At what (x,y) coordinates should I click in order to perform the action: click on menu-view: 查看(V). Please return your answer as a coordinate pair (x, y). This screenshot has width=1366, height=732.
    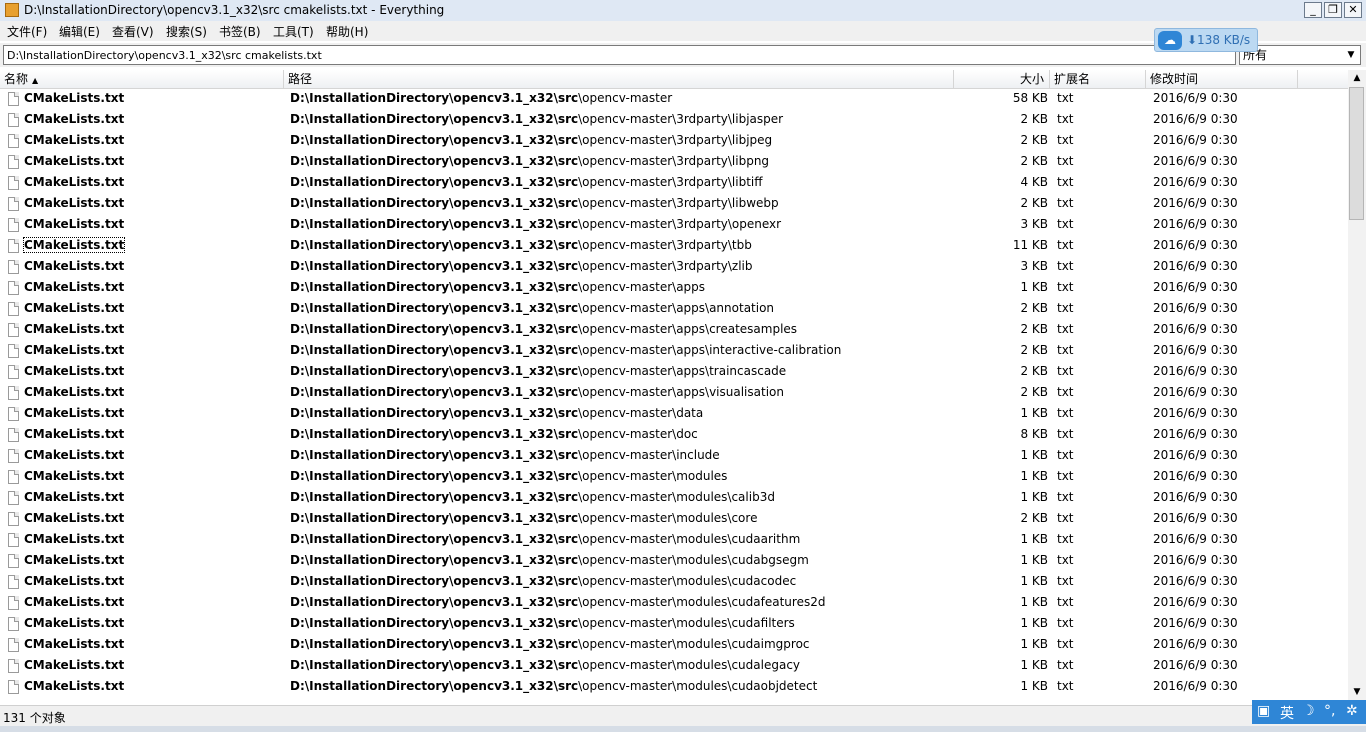
    Looking at the image, I should click on (133, 31).